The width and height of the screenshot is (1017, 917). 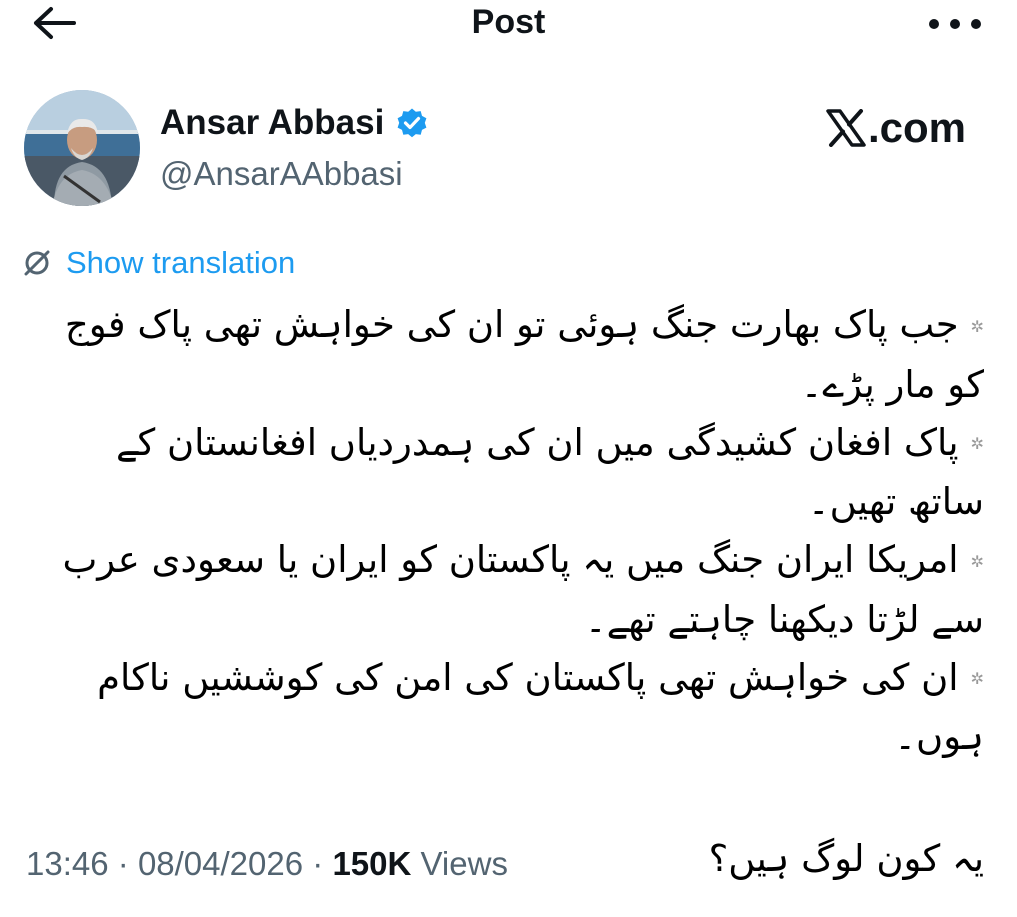 I want to click on page-title: Post, so click(x=508, y=22).